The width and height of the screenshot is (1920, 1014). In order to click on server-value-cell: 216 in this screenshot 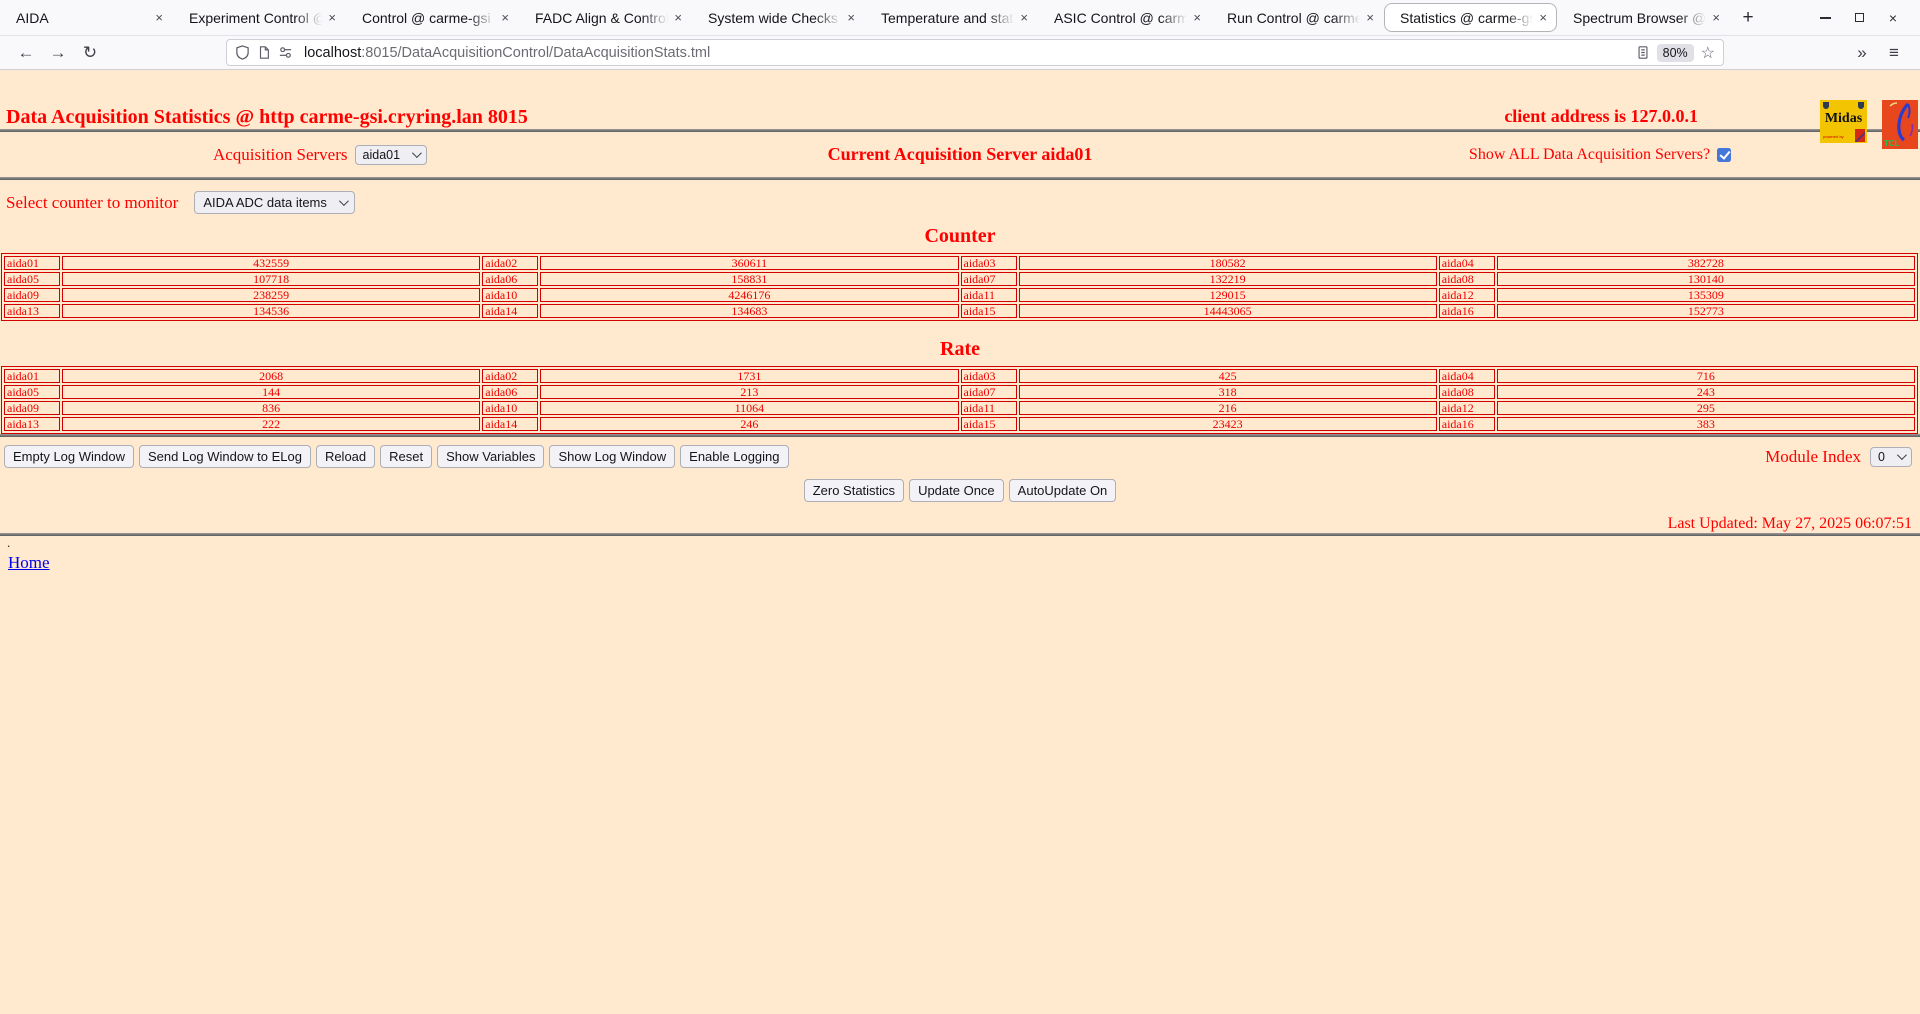, I will do `click(1227, 408)`.